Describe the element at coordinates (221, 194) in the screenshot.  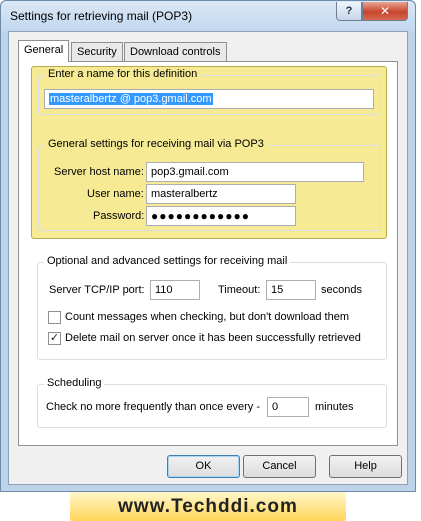
I see `user-name-input: masteralbertz` at that location.